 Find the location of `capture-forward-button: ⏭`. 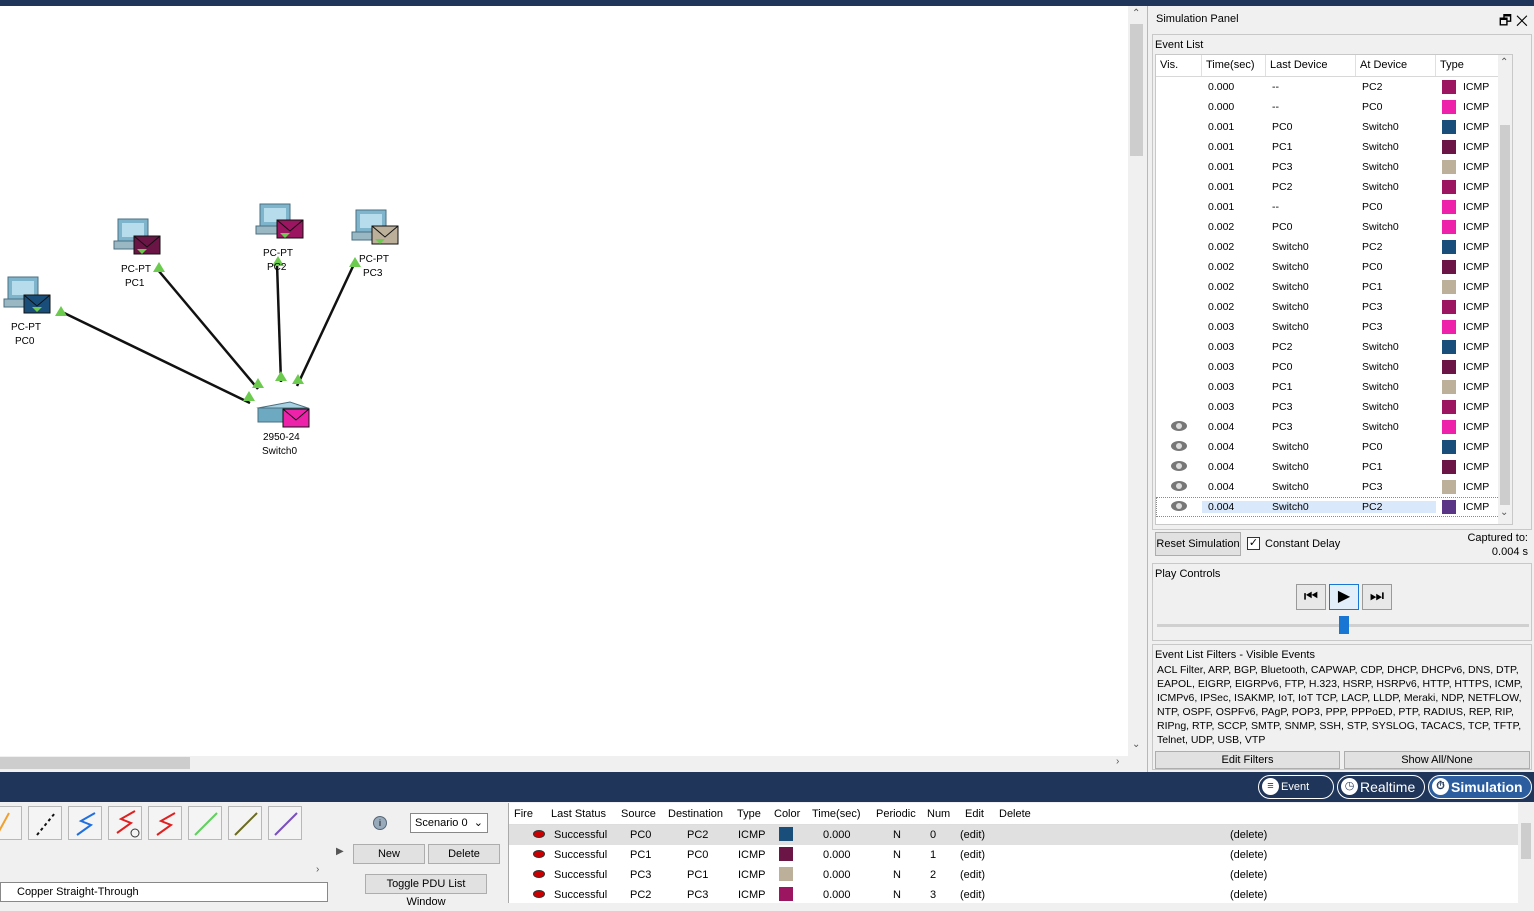

capture-forward-button: ⏭ is located at coordinates (1377, 597).